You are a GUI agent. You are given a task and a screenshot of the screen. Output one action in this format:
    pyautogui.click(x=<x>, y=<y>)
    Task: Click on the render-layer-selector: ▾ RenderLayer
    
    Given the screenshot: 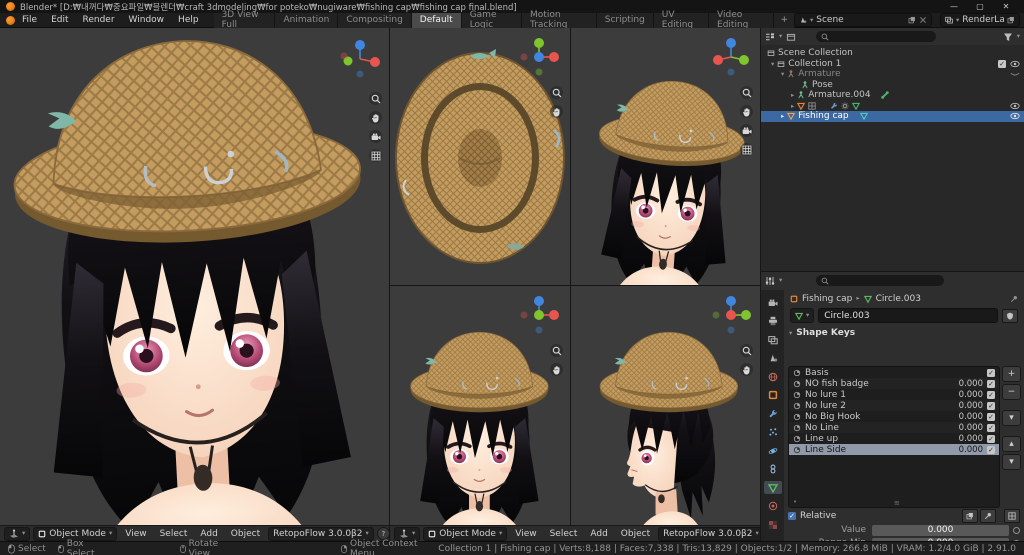 What is the action you would take?
    pyautogui.click(x=980, y=20)
    